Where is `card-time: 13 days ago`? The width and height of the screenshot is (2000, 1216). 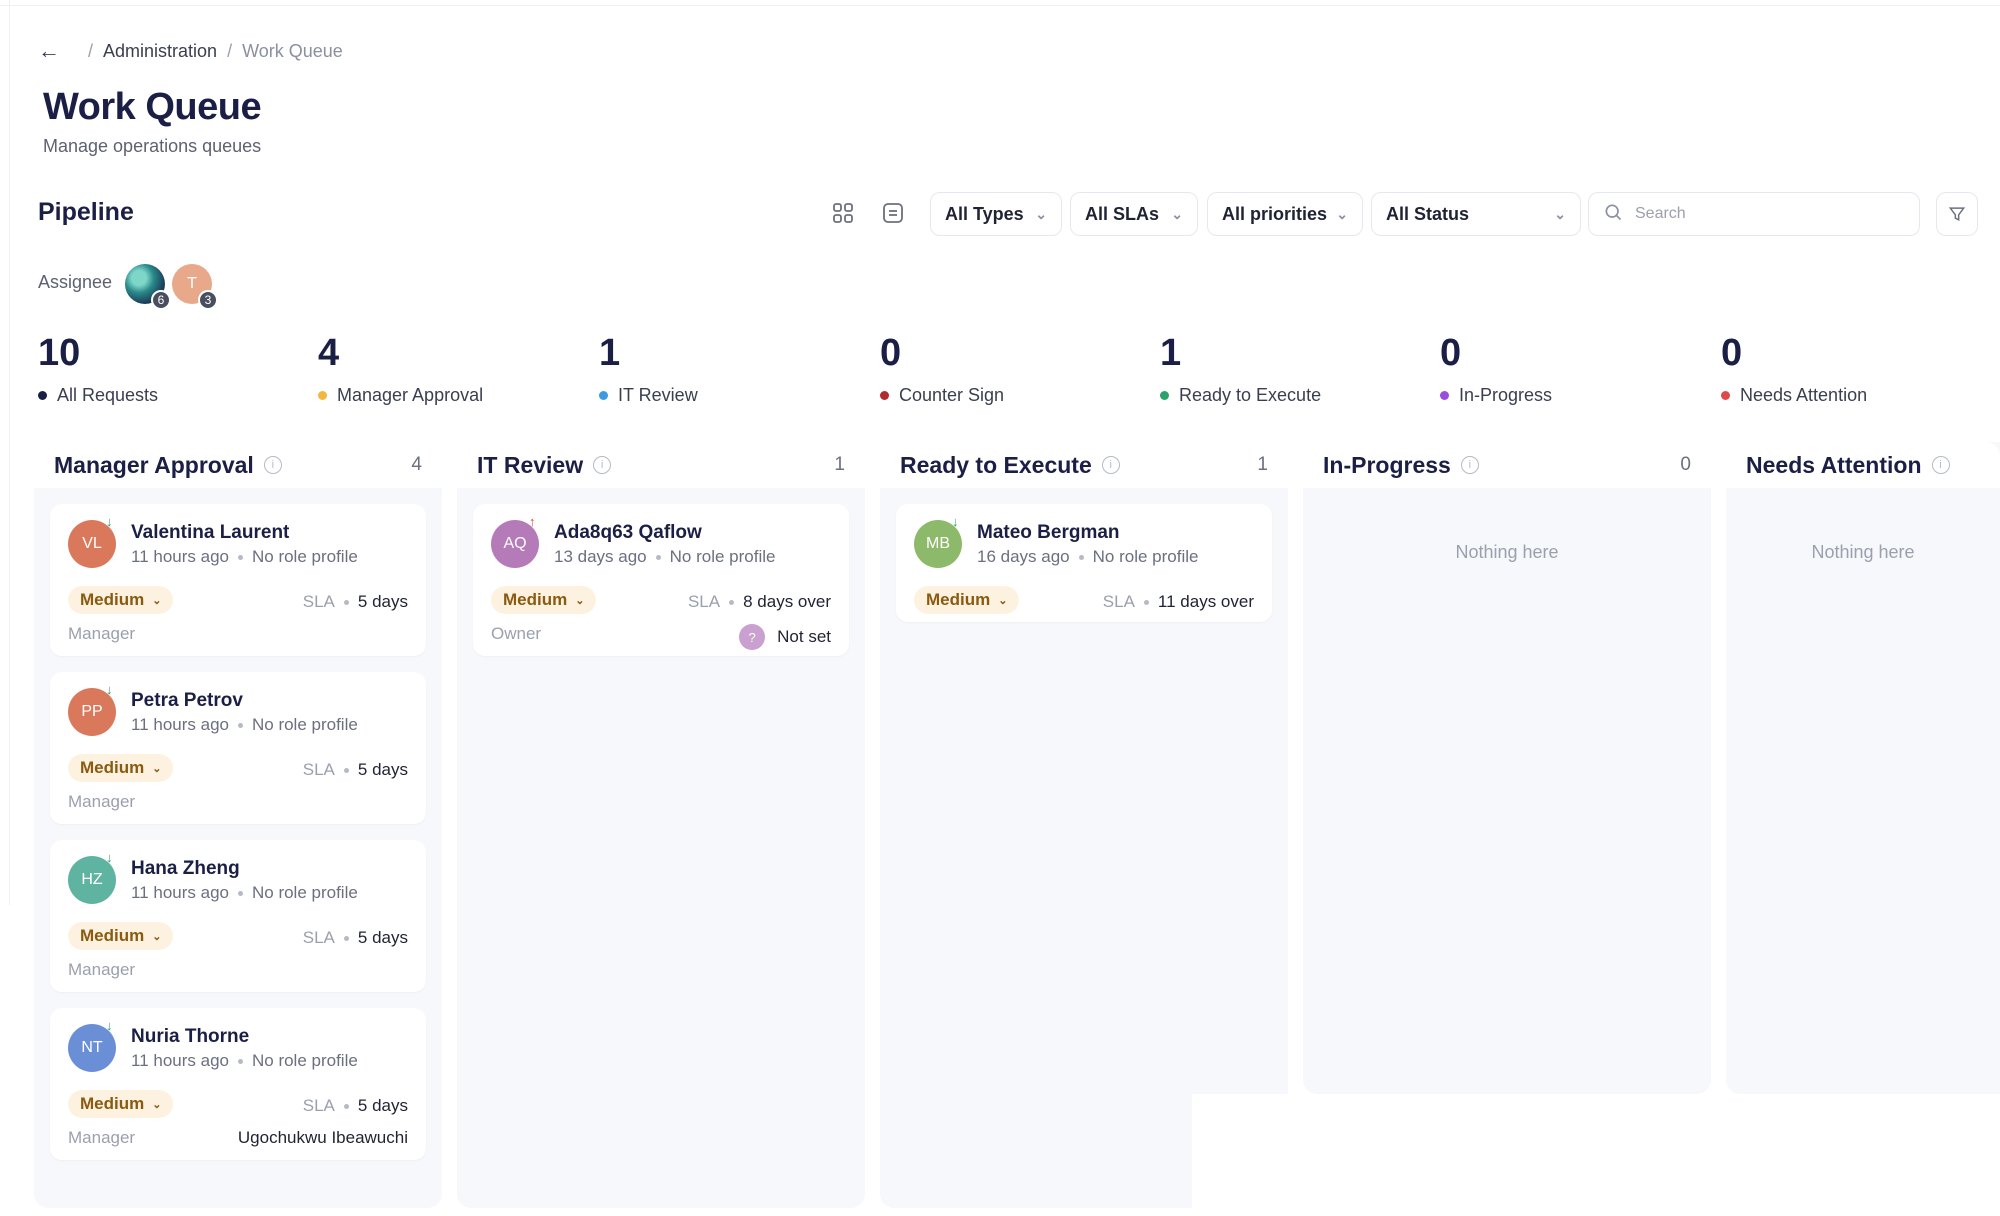
card-time: 13 days ago is located at coordinates (600, 556).